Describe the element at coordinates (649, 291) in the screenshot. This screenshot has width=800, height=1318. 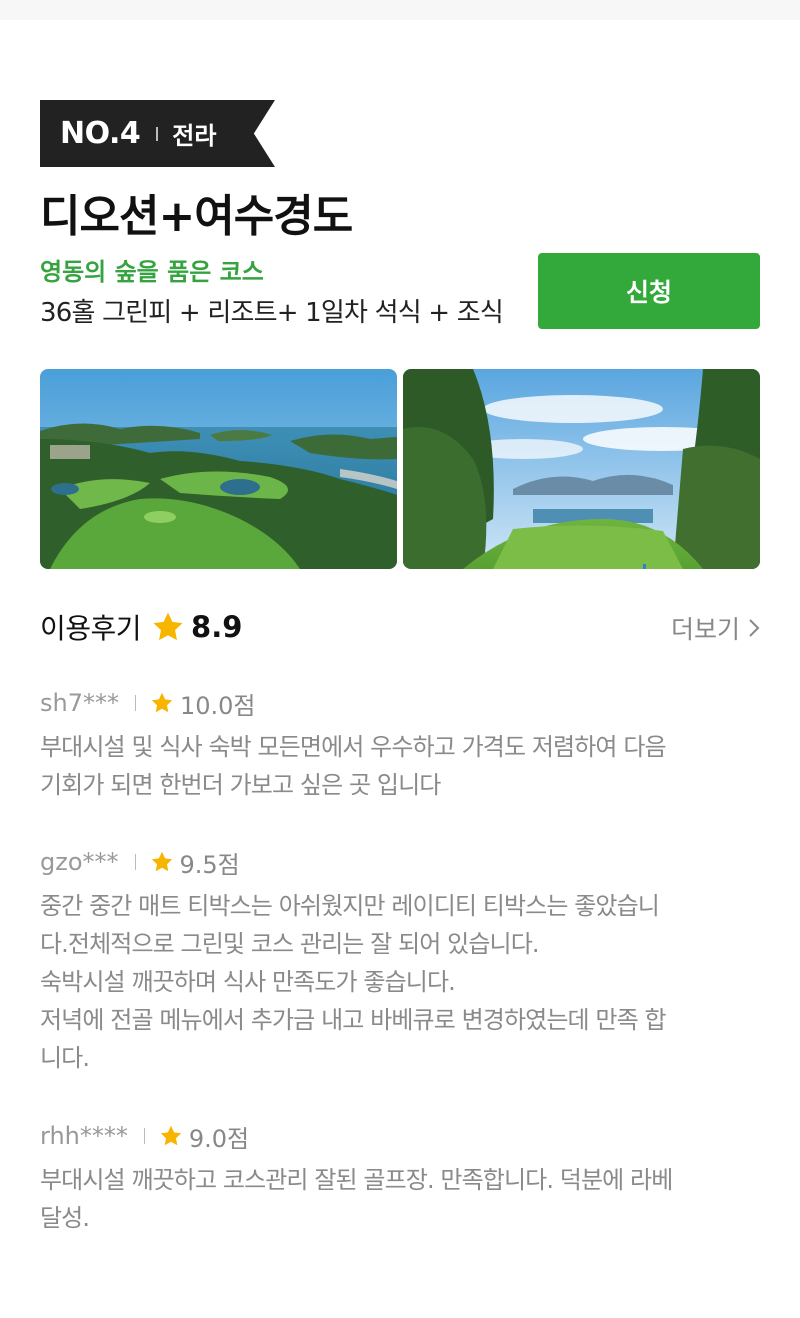
I see `apply-button: 신청` at that location.